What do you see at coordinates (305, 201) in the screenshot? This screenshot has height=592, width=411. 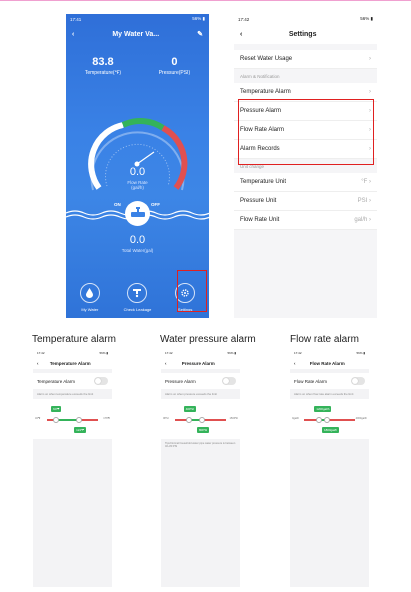 I see `pressure-unit-row: Pressure Unit PSI ›` at bounding box center [305, 201].